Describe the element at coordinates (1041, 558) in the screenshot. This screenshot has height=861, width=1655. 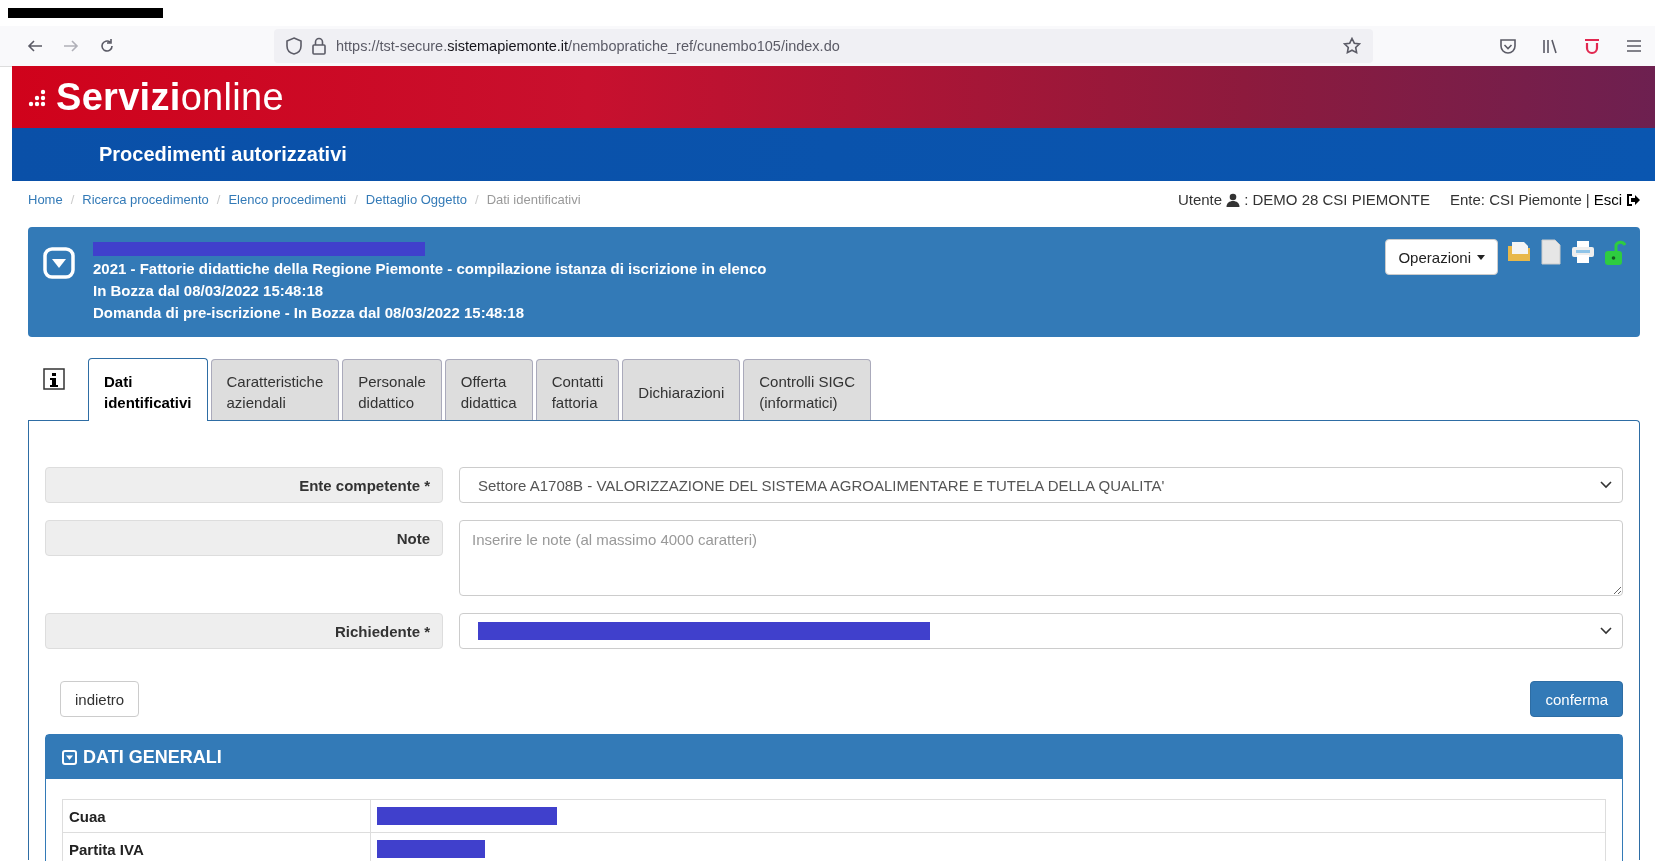
I see `notes-textarea: Inserire le note (al massimo 4000 caratteri)` at that location.